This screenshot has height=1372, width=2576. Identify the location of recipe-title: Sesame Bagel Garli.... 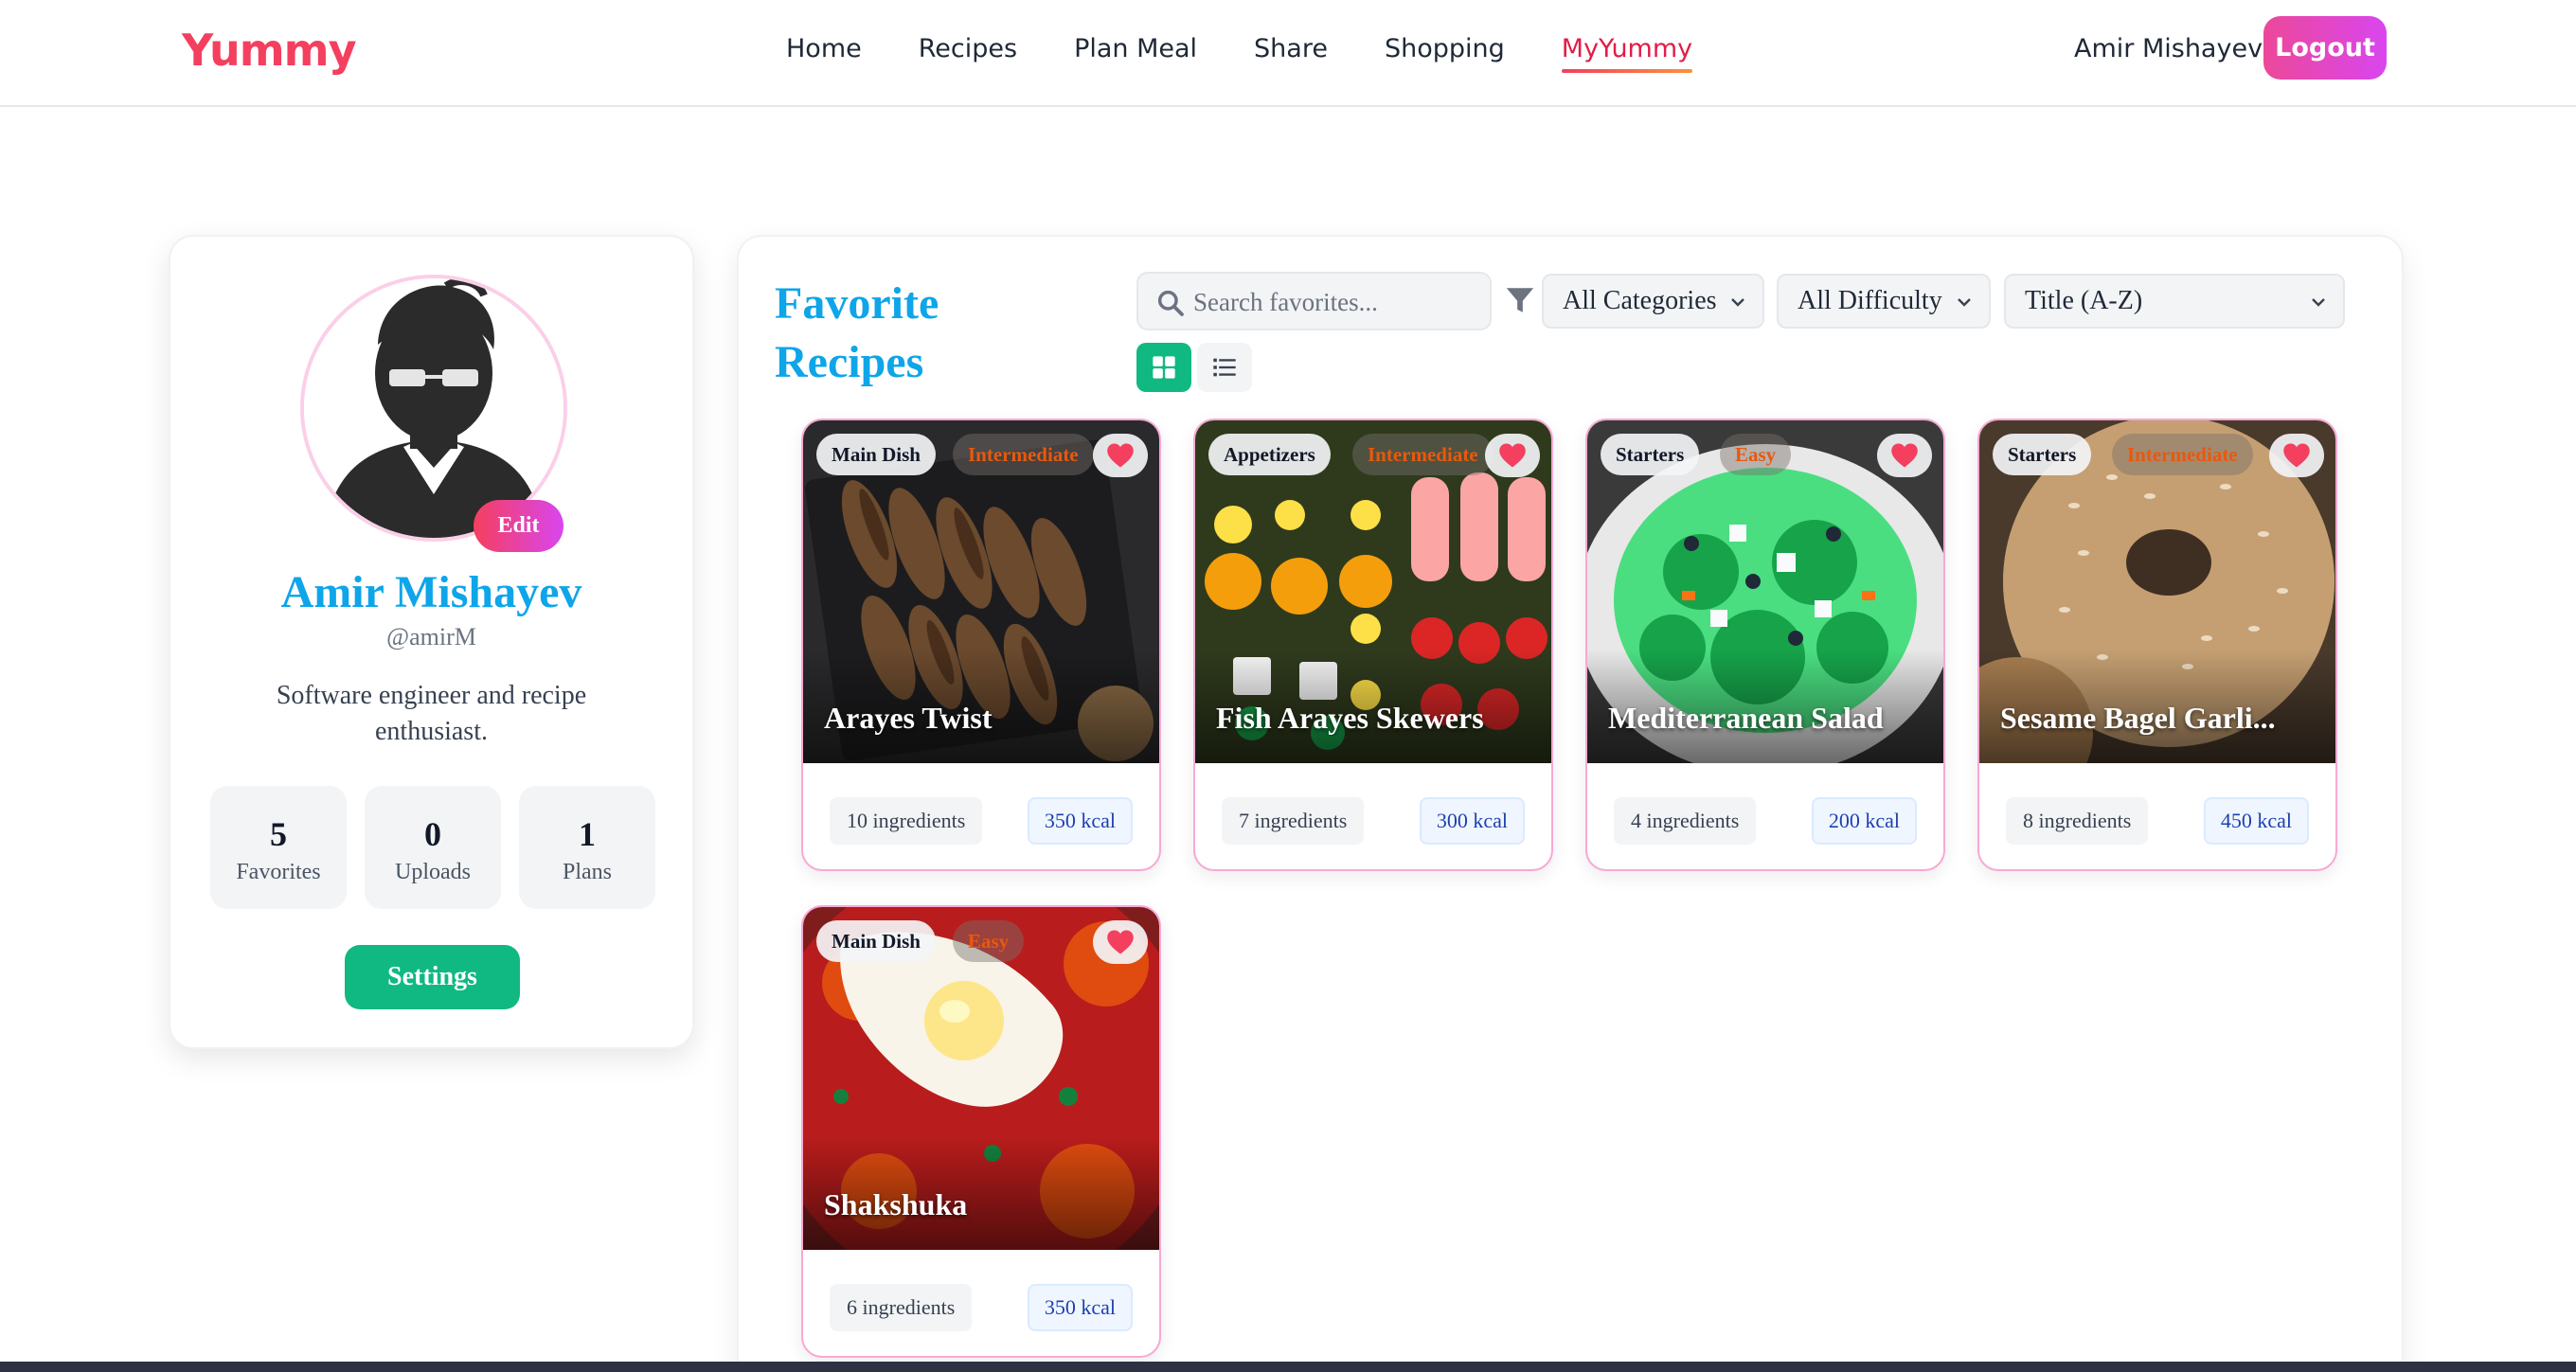
(2138, 718).